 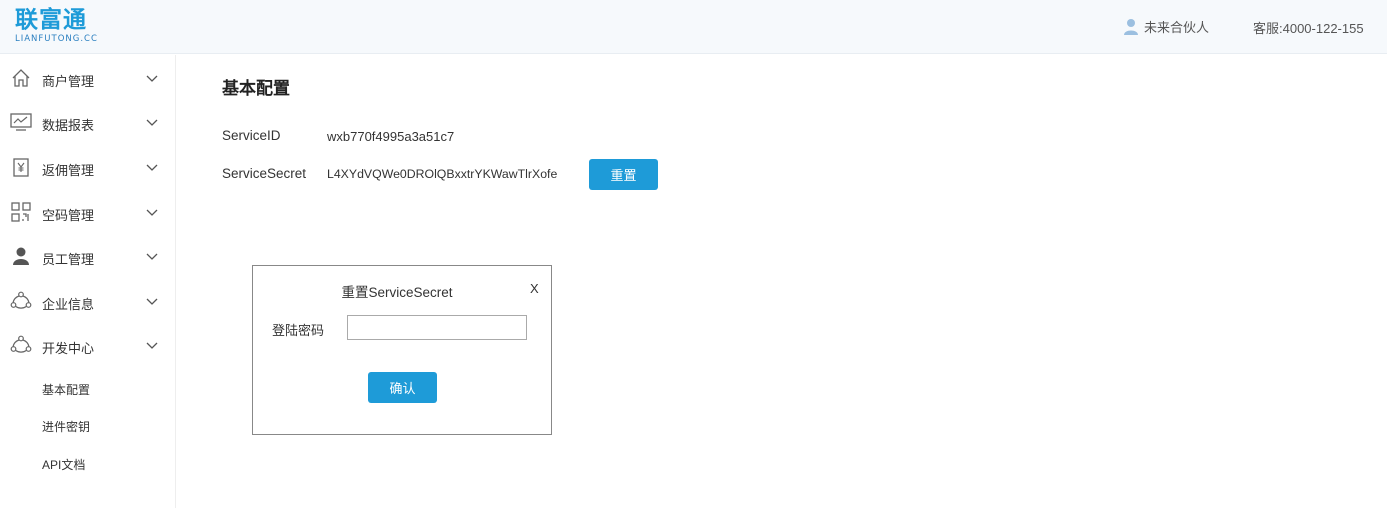 I want to click on sidebar-item-label: 返佣管理, so click(x=68, y=170).